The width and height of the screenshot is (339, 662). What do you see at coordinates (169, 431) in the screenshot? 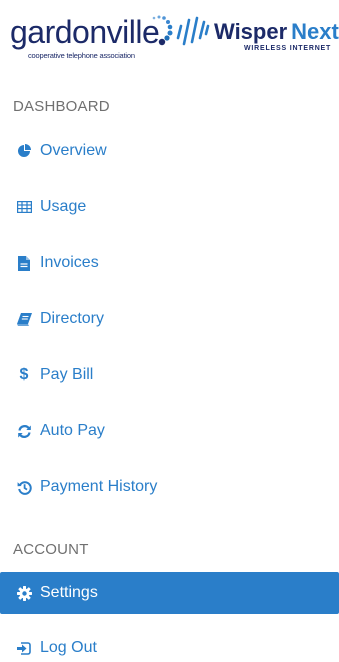
I see `nav-item-auto-pay: Auto Pay` at bounding box center [169, 431].